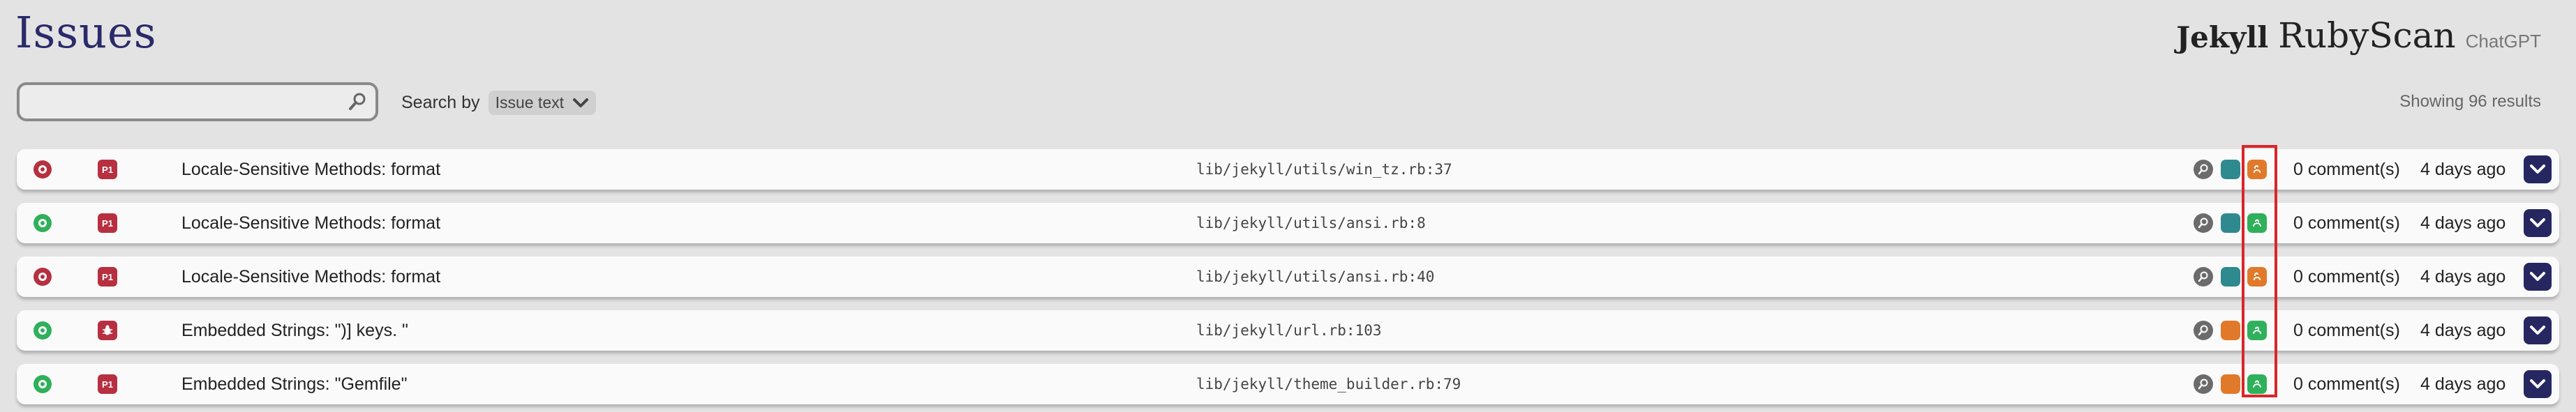 The image size is (2576, 412). Describe the element at coordinates (440, 103) in the screenshot. I see `search-by-label: Search by` at that location.